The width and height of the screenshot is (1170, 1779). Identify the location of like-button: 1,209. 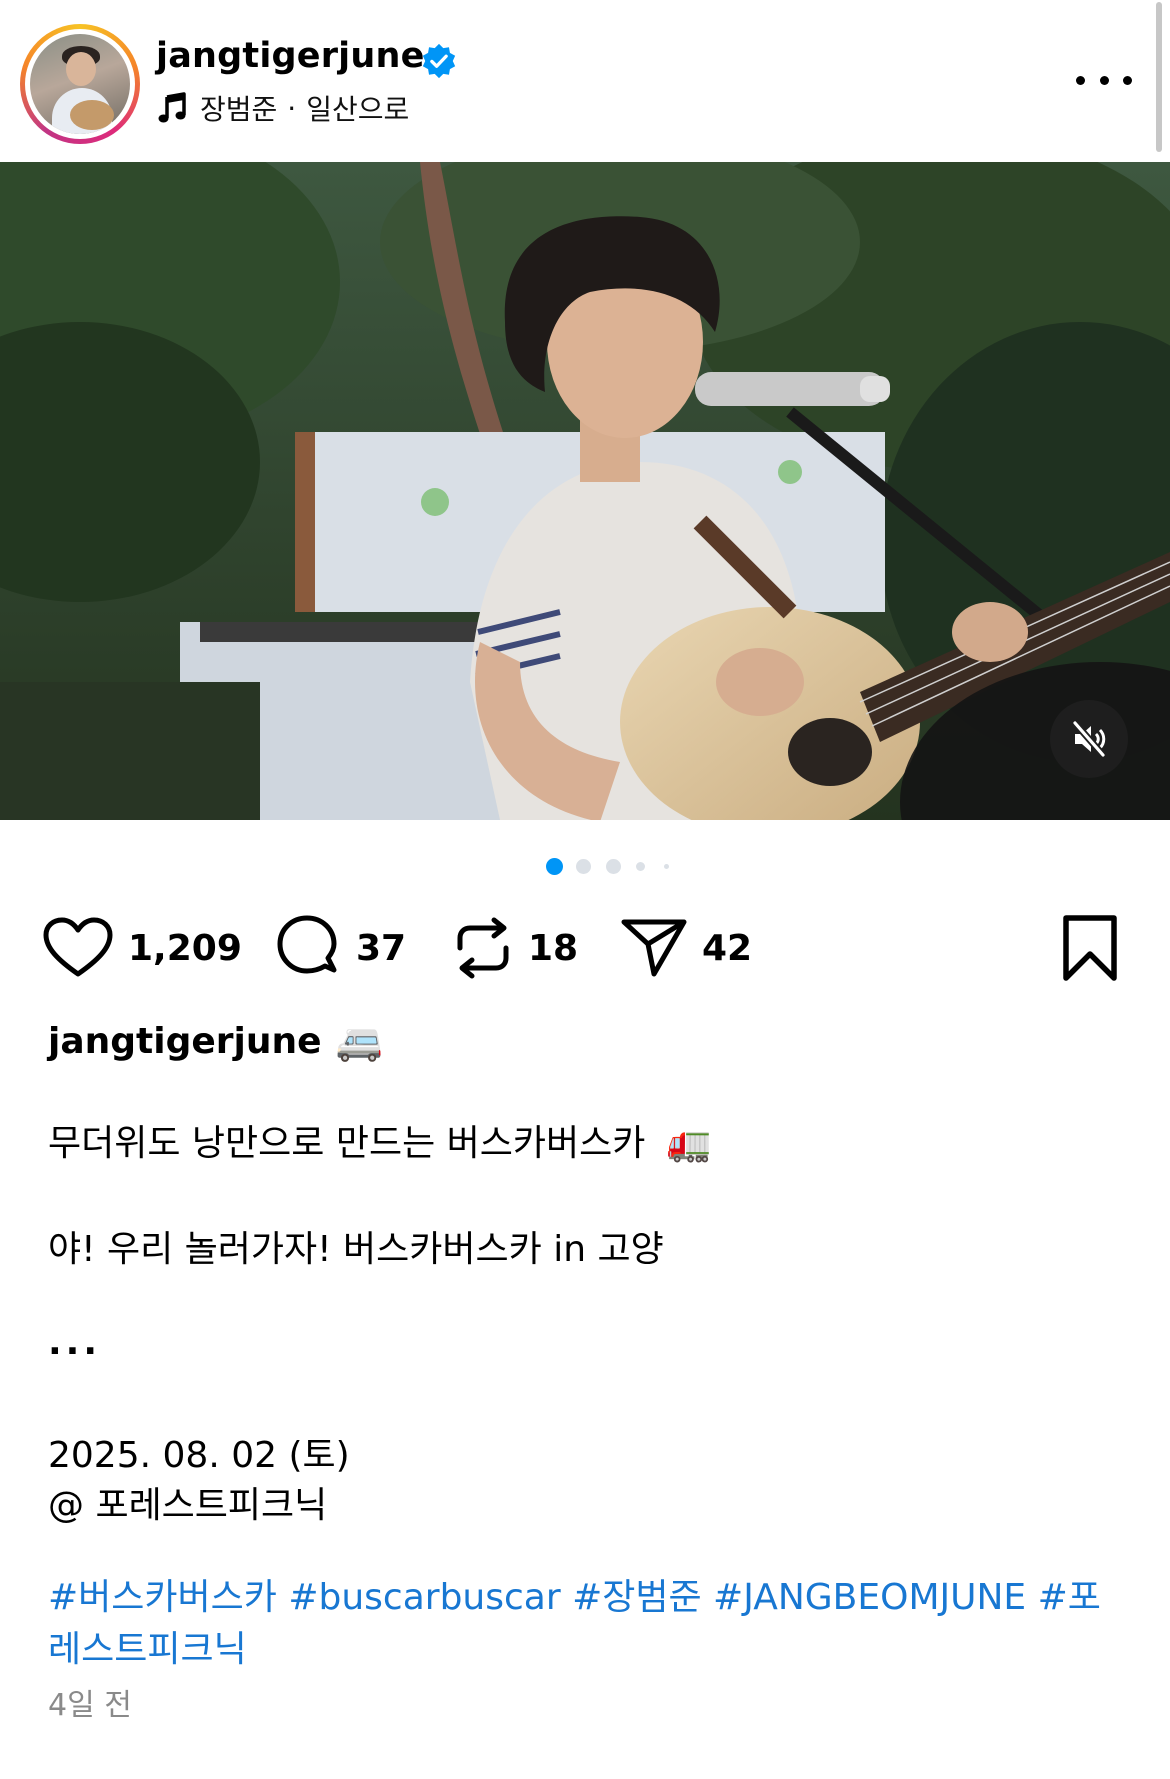
(142, 948).